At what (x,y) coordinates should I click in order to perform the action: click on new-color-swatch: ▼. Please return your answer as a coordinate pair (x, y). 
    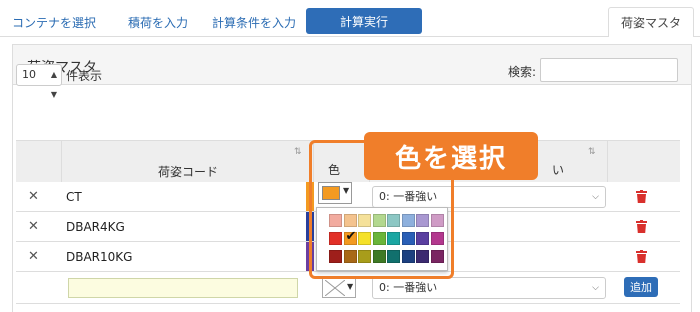
    Looking at the image, I should click on (339, 288).